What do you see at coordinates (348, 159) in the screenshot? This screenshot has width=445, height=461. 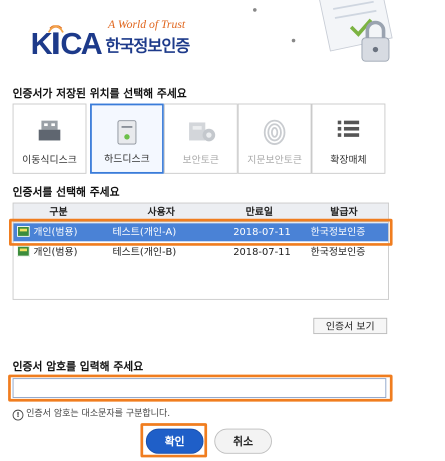 I see `storage-label: 확장매체` at bounding box center [348, 159].